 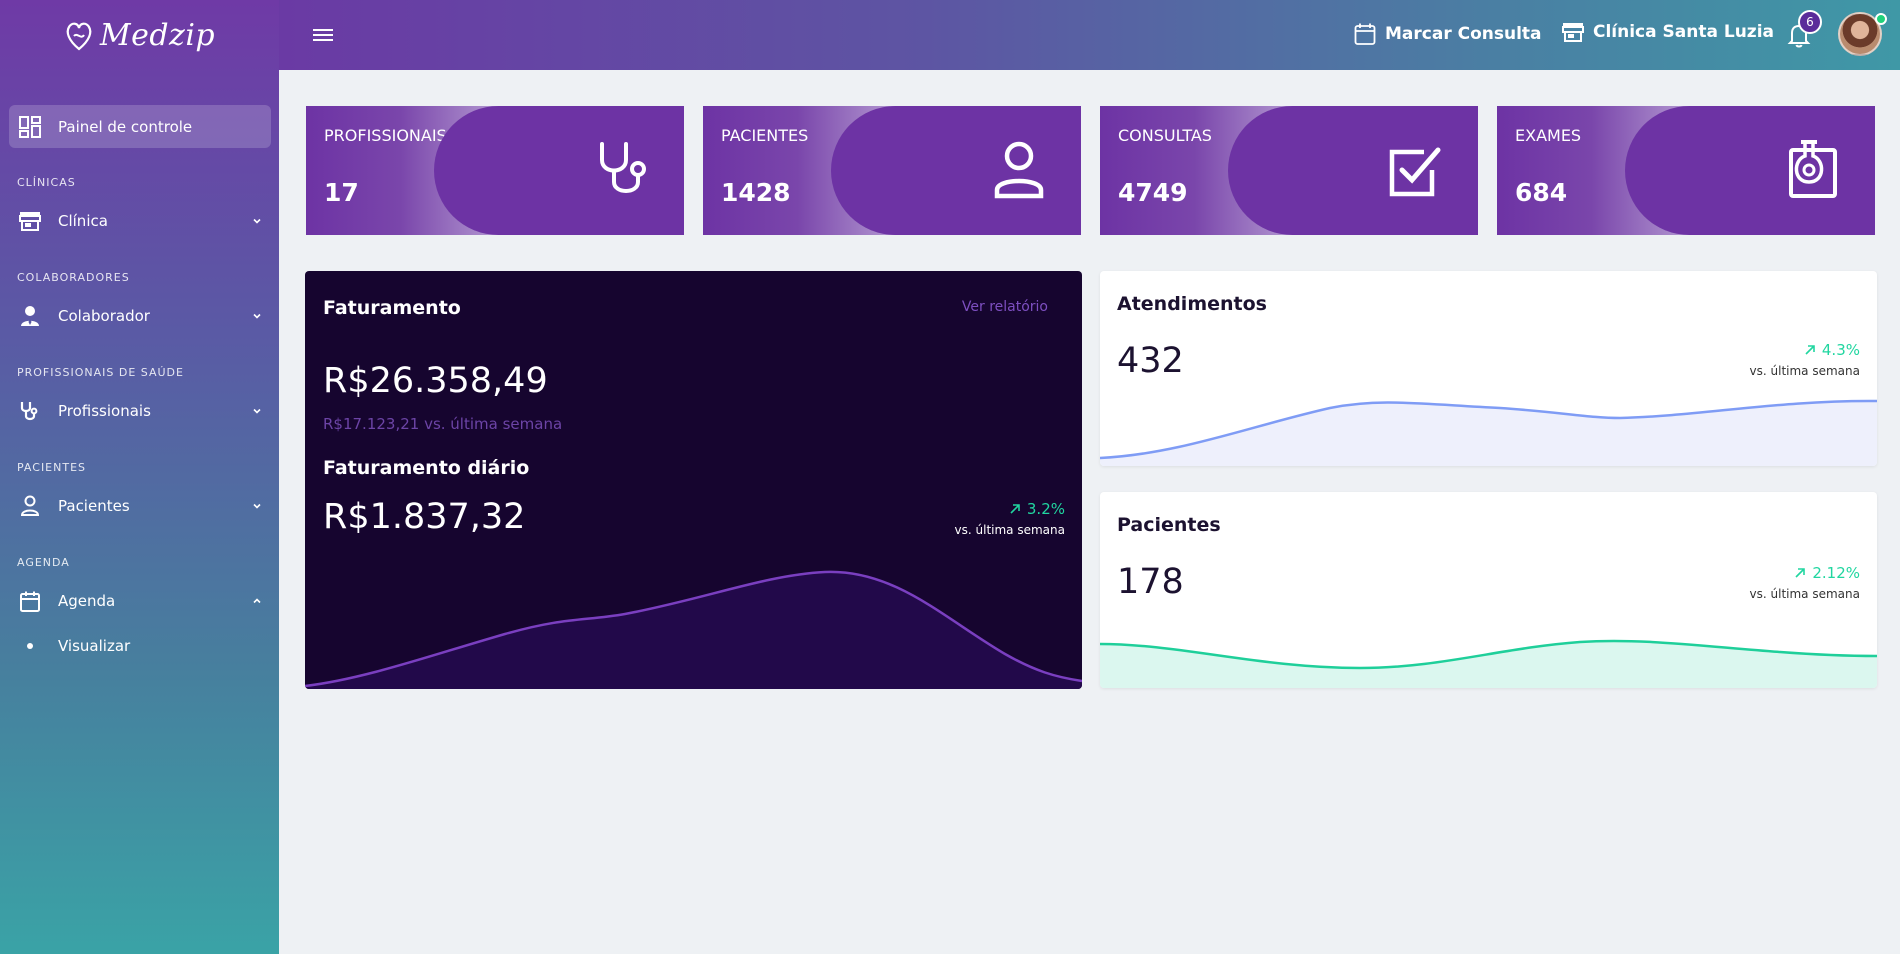 I want to click on trend-percent: 3.2%, so click(x=1045, y=509).